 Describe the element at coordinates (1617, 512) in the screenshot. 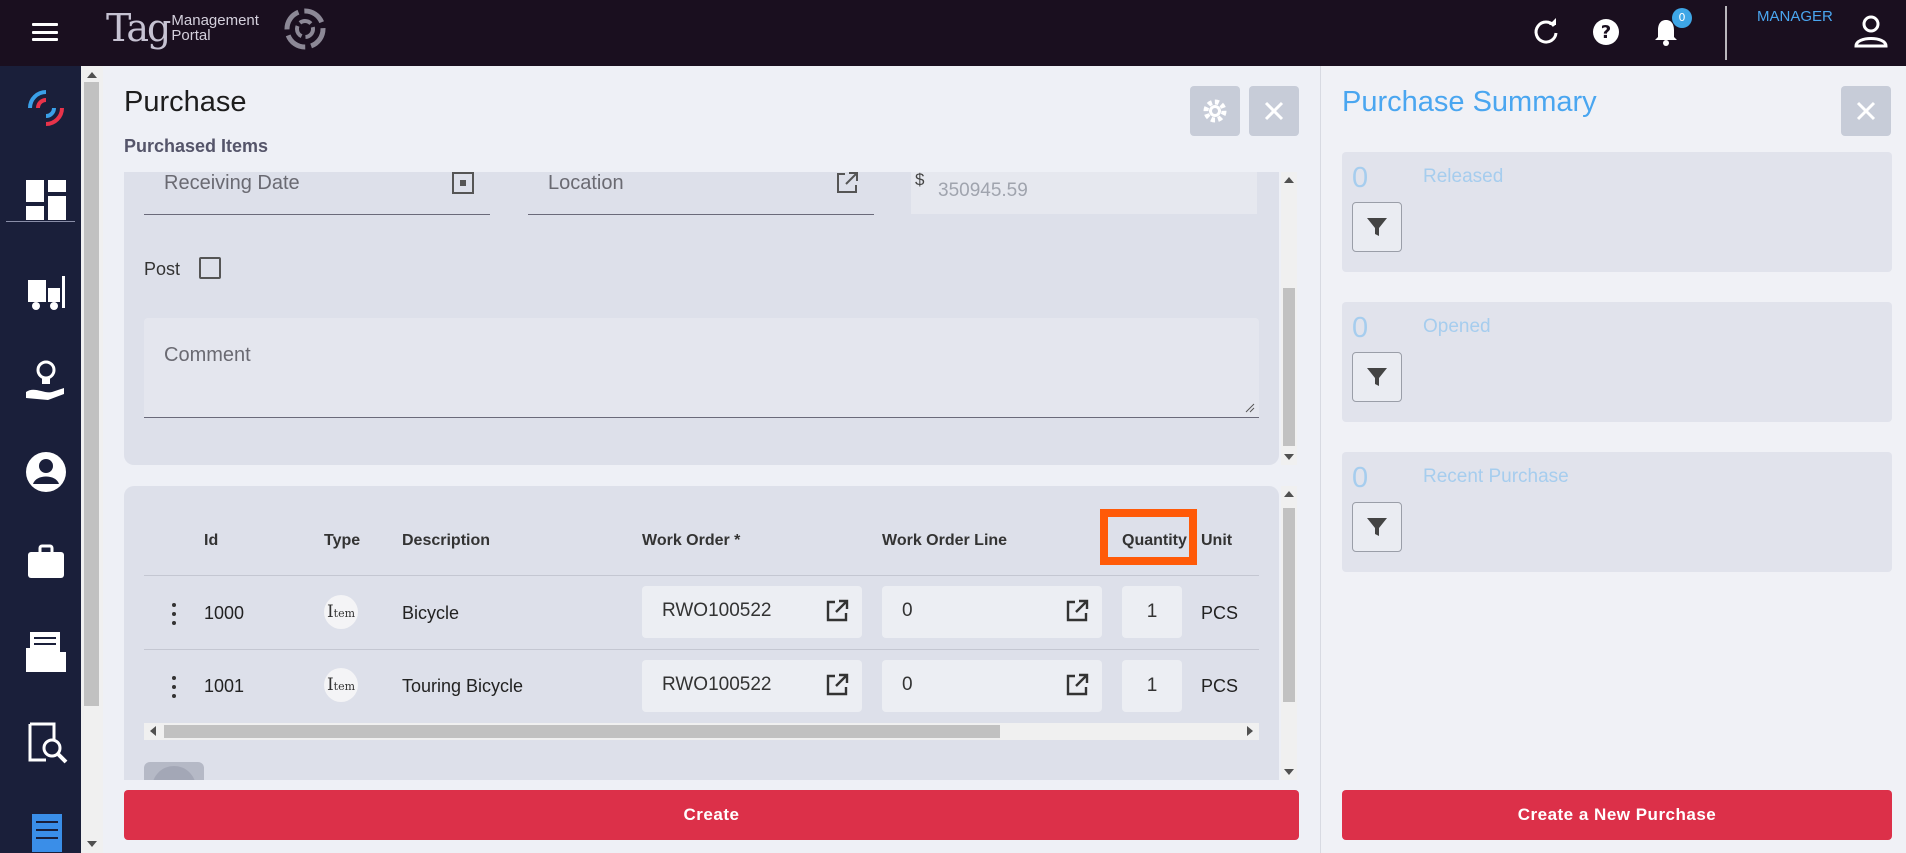

I see `summary-card-recent-purchase: 0 Recent Purchase` at that location.